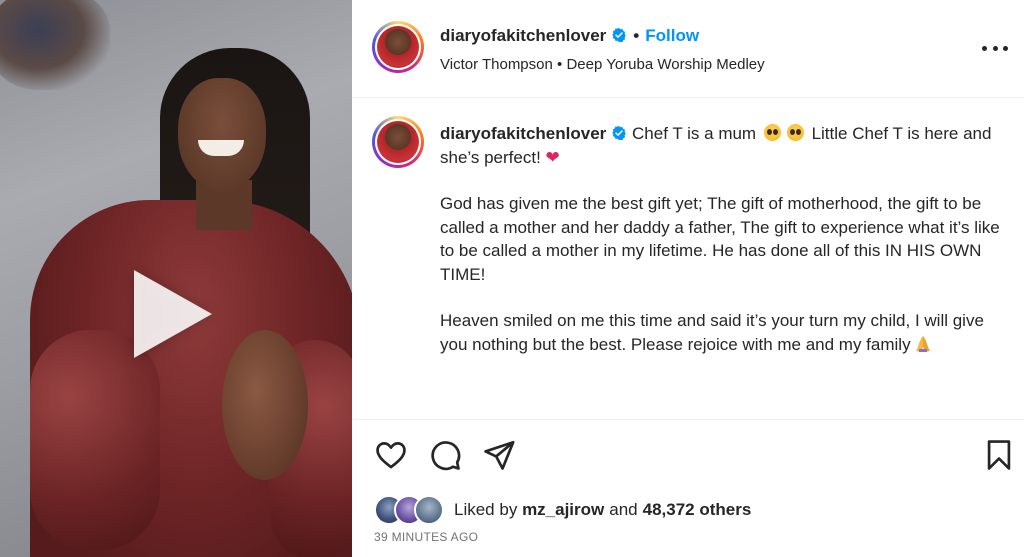 This screenshot has height=557, width=1024. Describe the element at coordinates (426, 537) in the screenshot. I see `post-timestamp: 39 MINUTES AGO` at that location.